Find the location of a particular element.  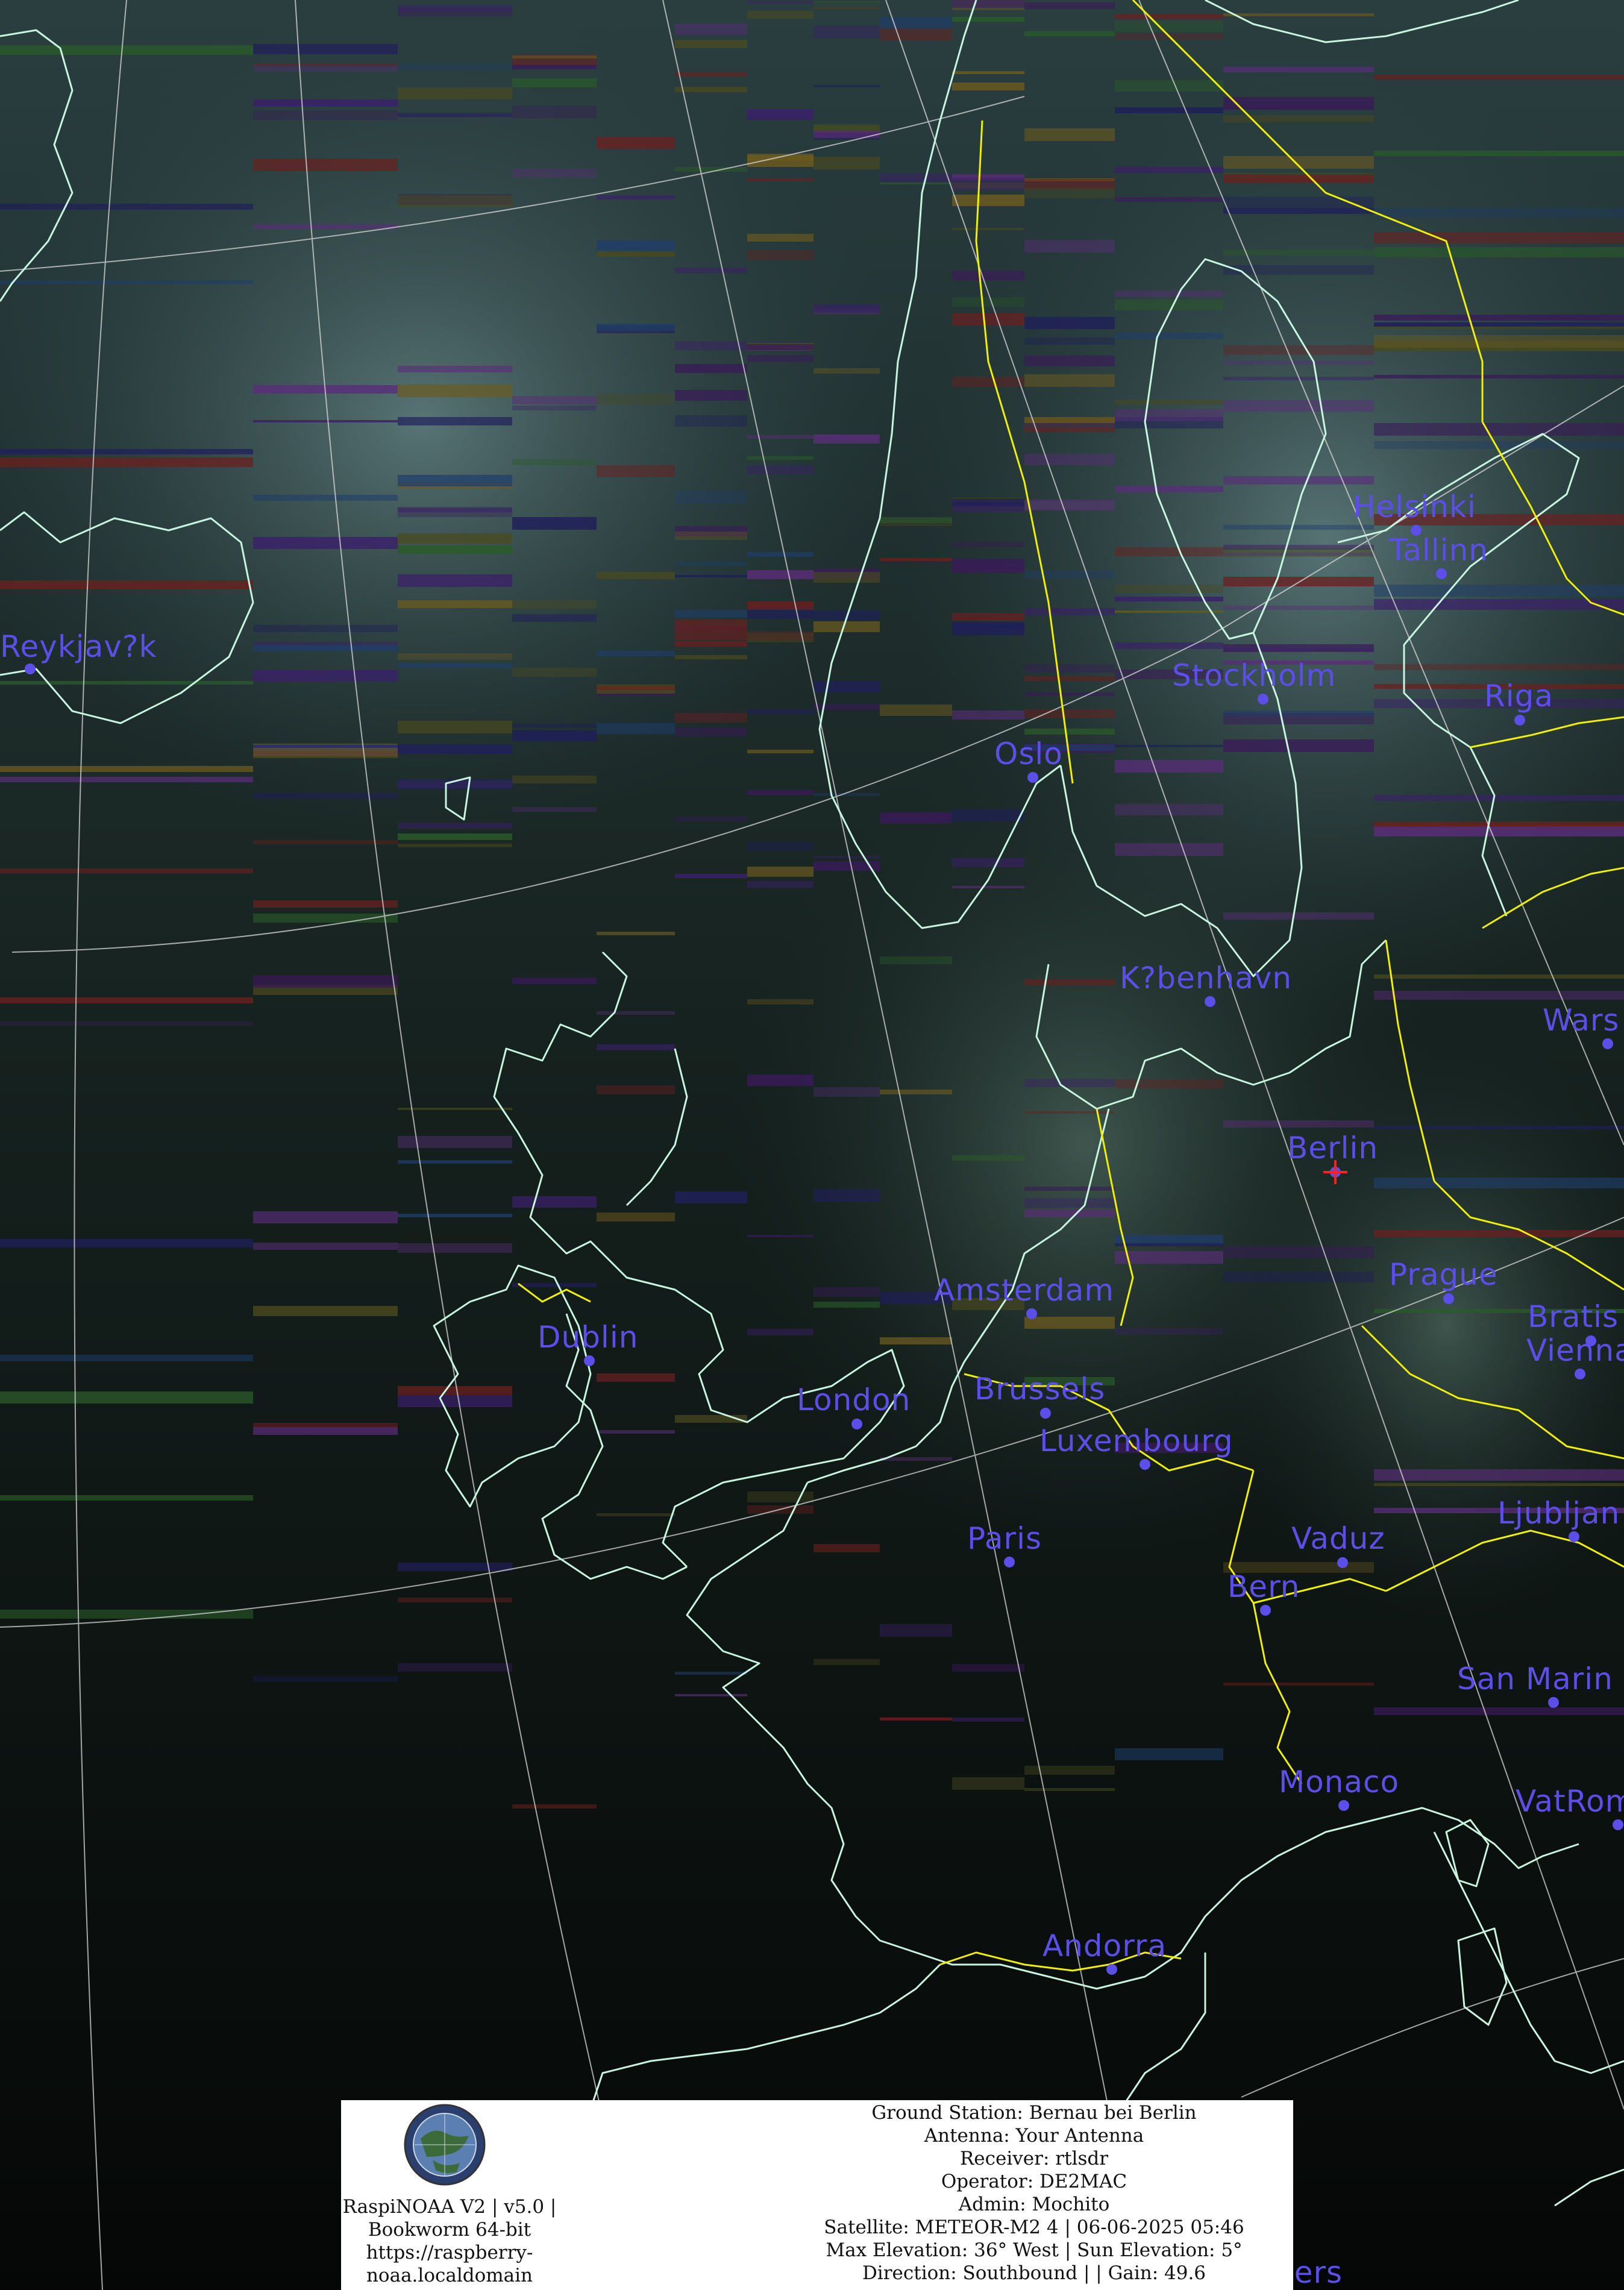

city-label: Amsterdam is located at coordinates (1024, 1291).